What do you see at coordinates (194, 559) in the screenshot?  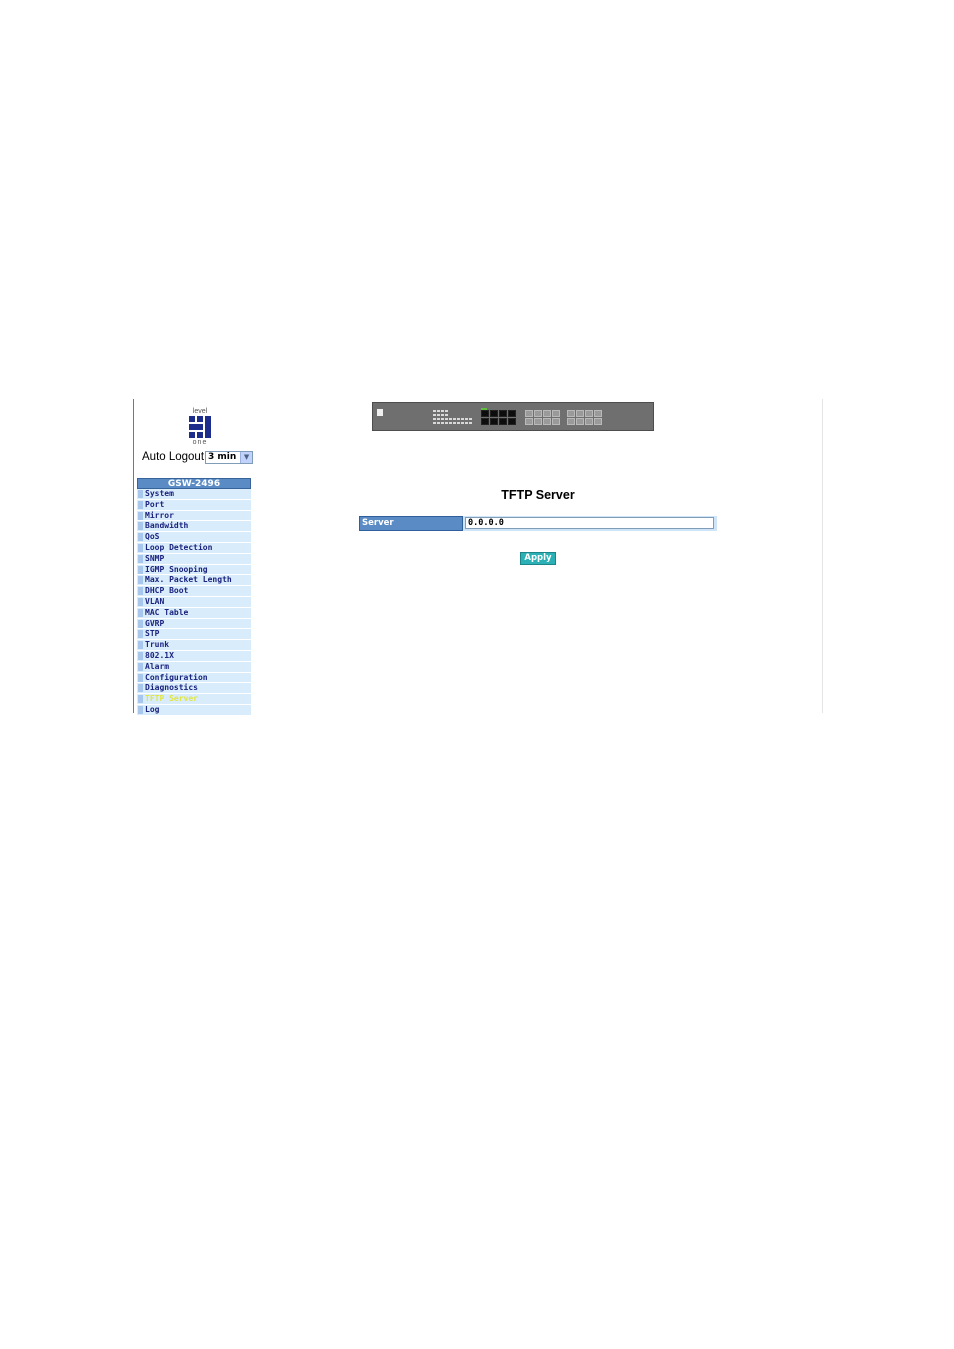 I see `sidebar-item-snmp: SNMP` at bounding box center [194, 559].